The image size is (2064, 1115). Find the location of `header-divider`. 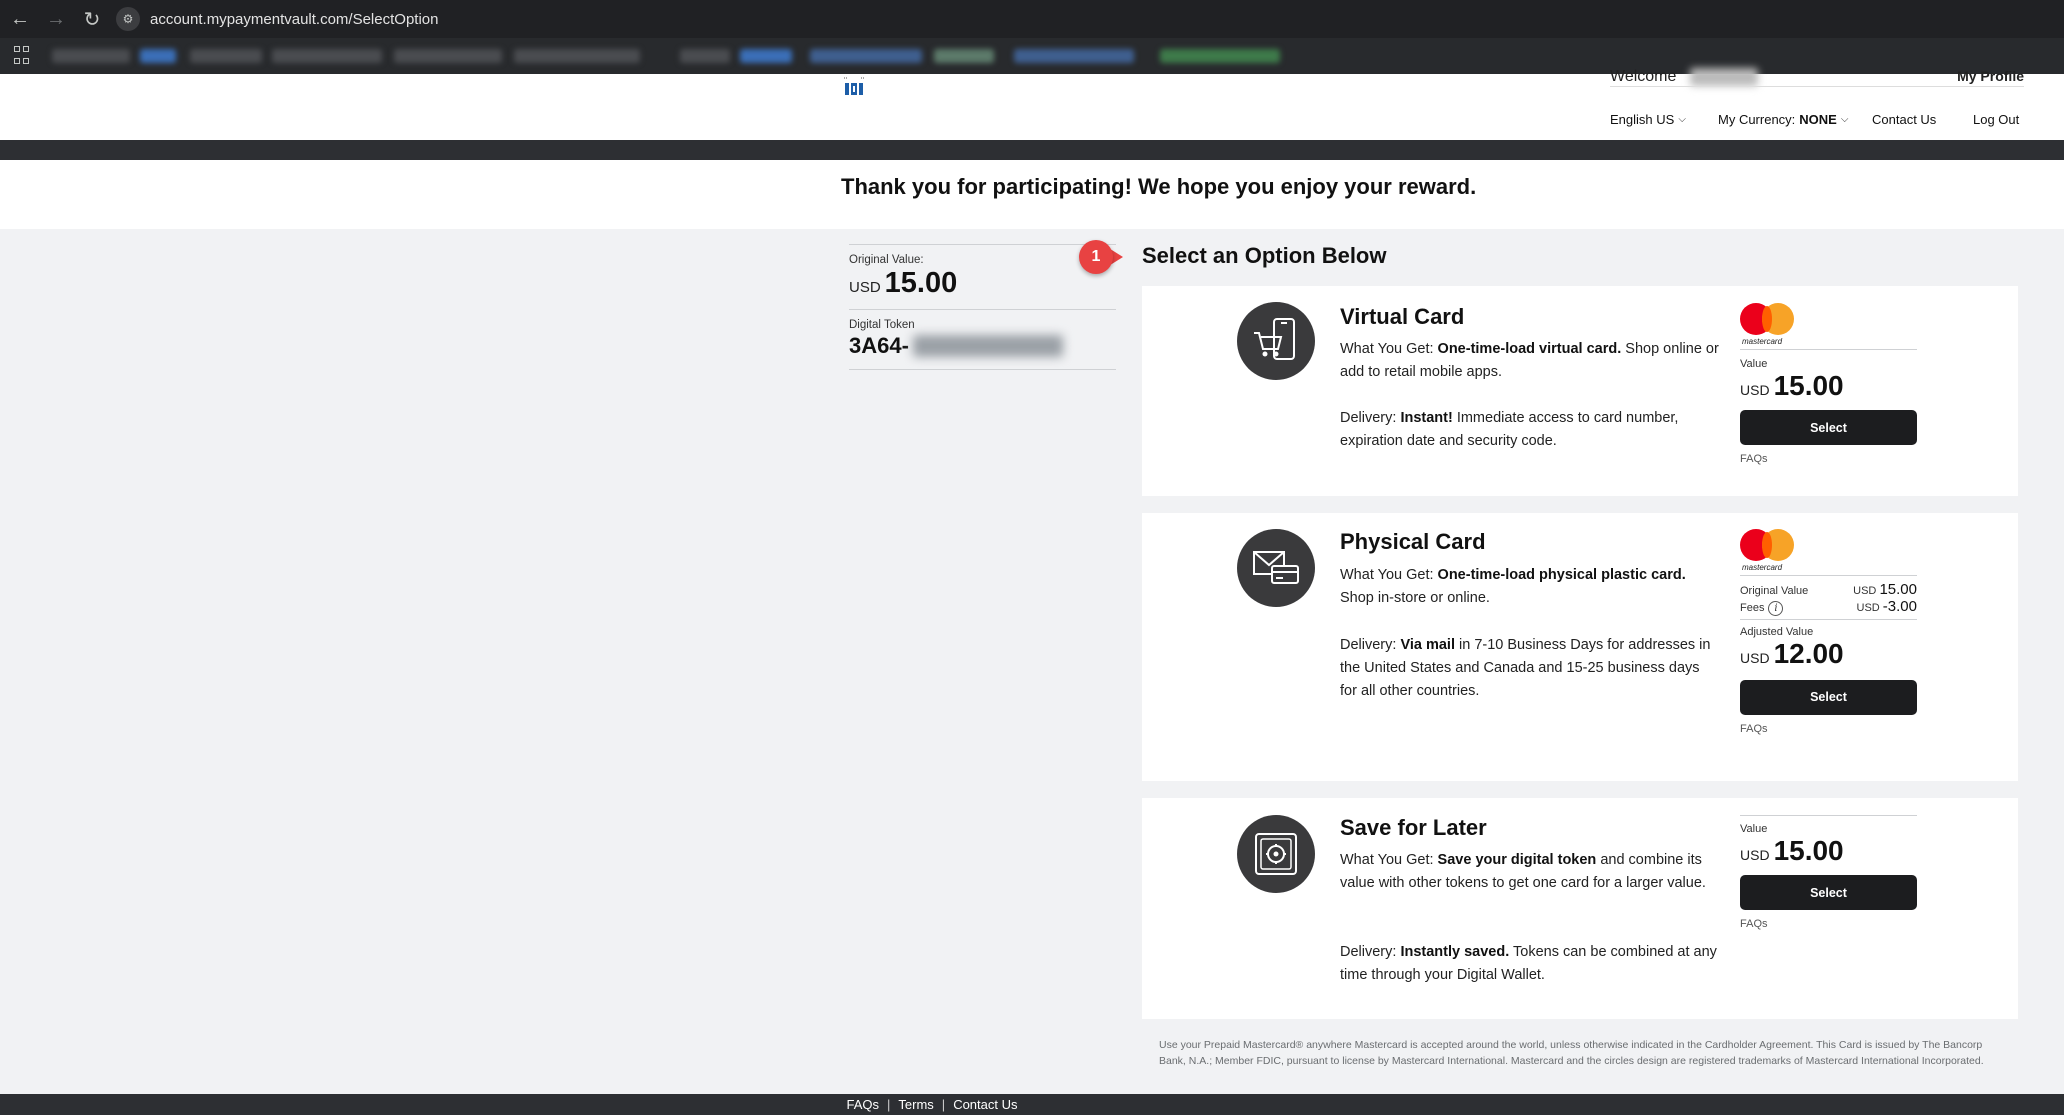

header-divider is located at coordinates (1817, 86).